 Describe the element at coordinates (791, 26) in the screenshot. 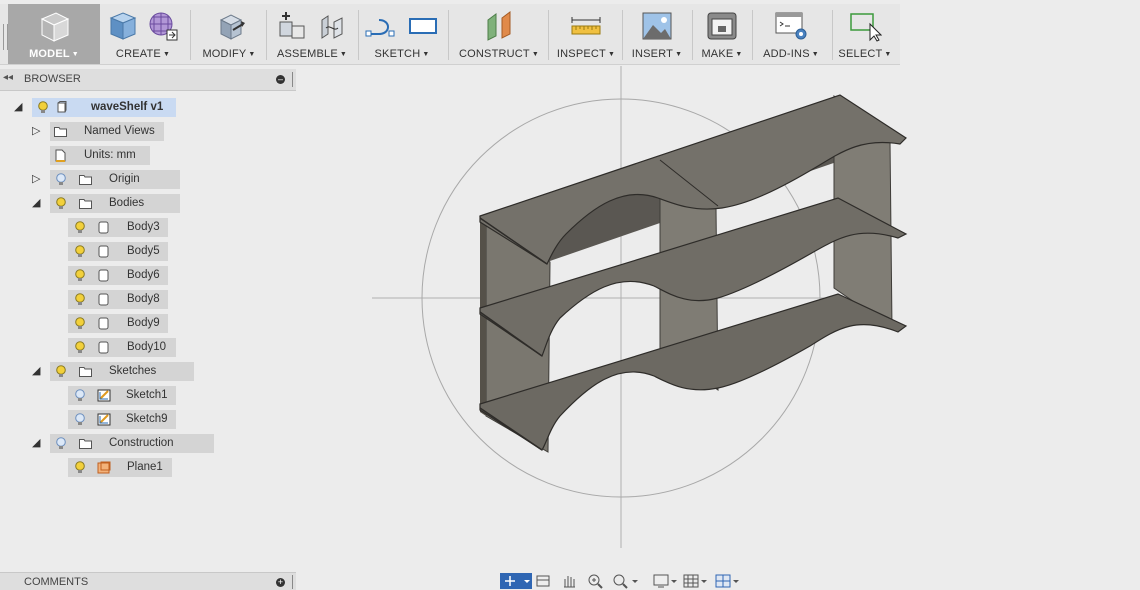

I see `scripts-icon` at that location.